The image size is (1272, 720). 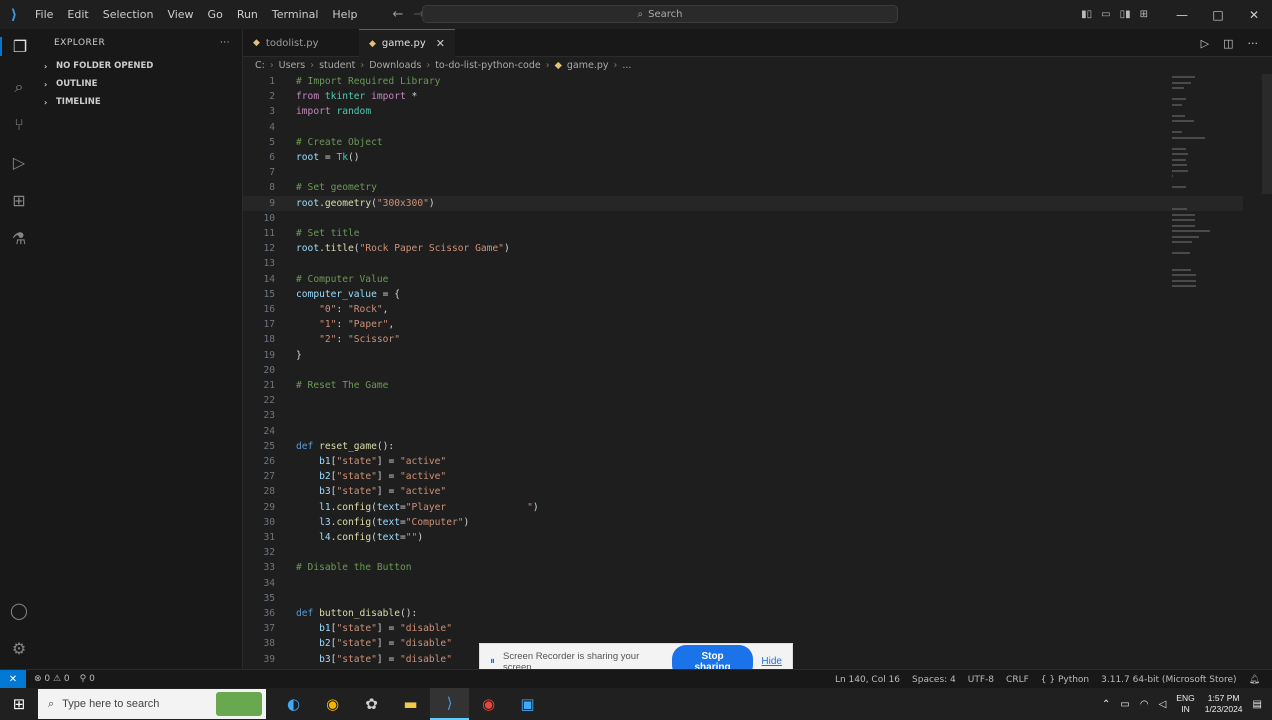 I want to click on tab-todolist: ◆ todolist.py, so click(x=301, y=43).